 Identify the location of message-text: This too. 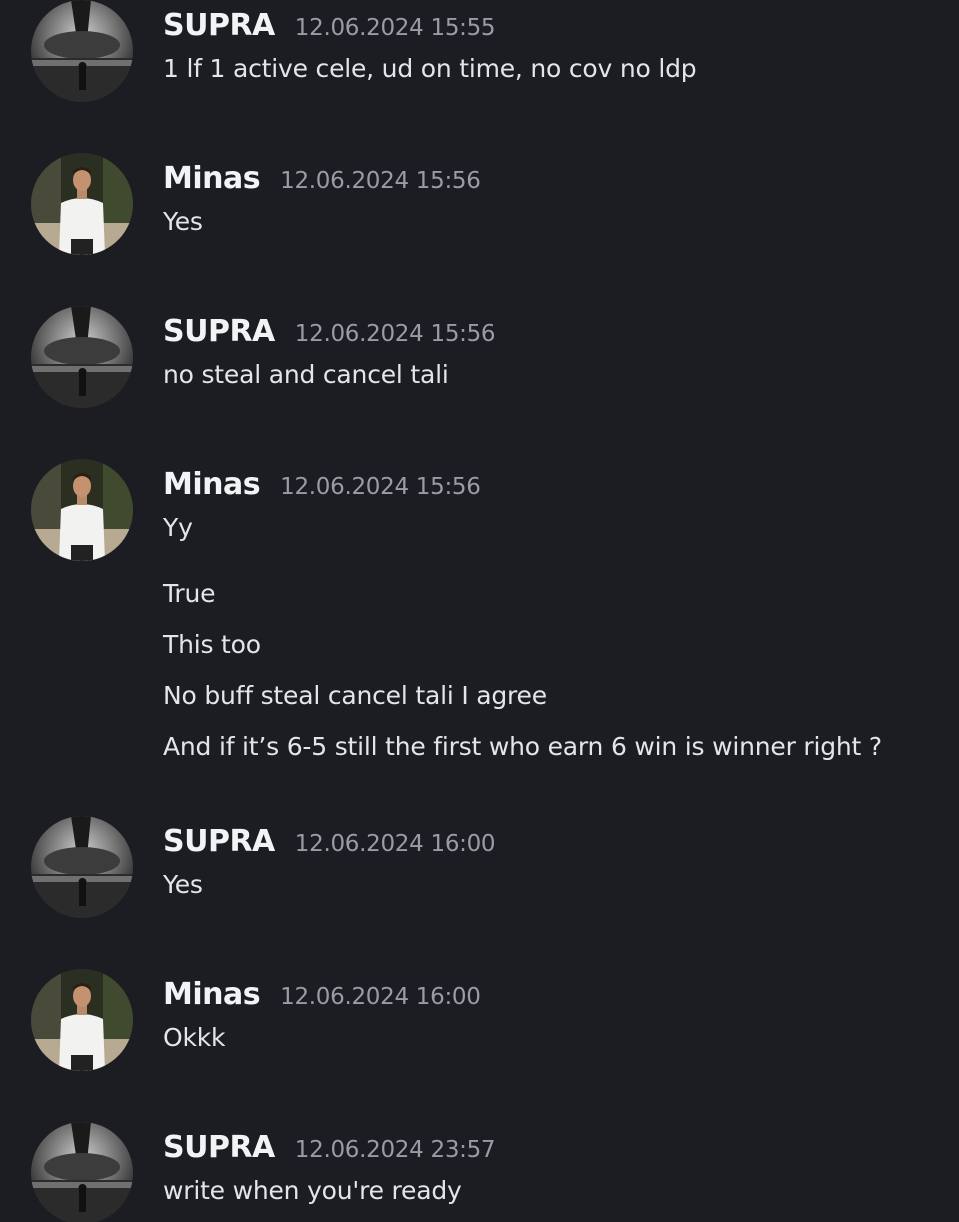
(212, 644).